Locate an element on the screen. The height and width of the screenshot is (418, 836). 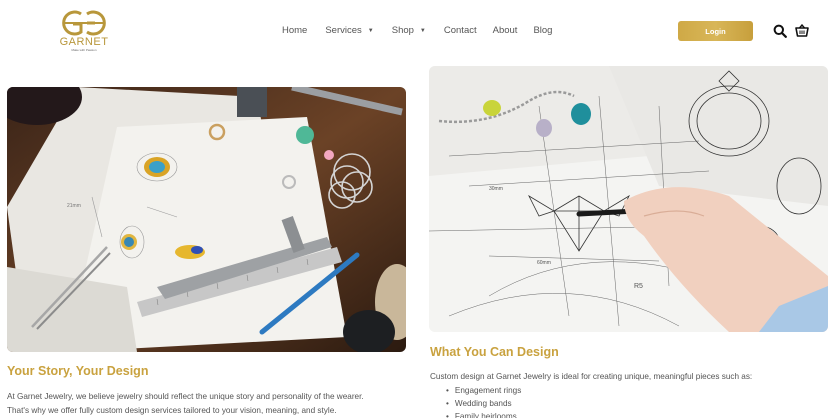
sketch-label-60mm: 60mm is located at coordinates (544, 263).